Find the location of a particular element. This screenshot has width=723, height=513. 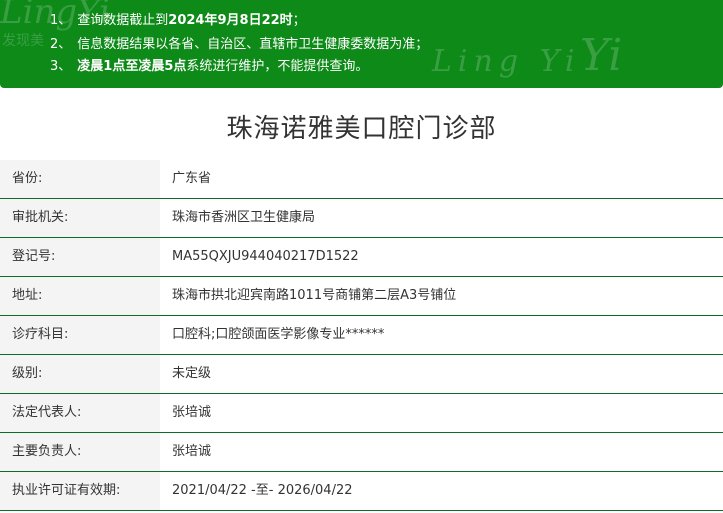

clinic-name-heading: 珠海诺雅美口腔门诊部 is located at coordinates (361, 129).